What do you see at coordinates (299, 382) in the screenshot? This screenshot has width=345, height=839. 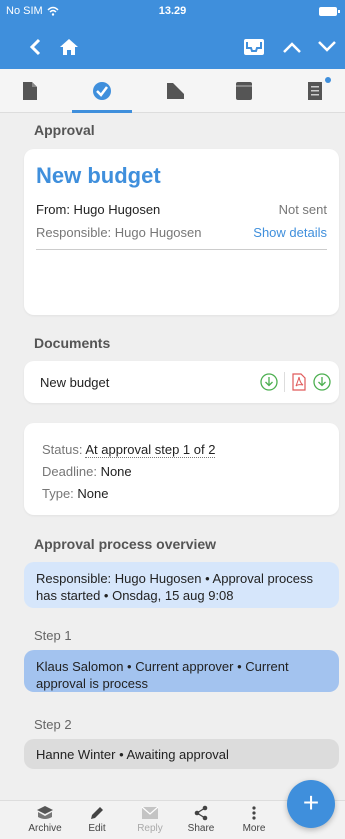 I see `pdf-icon` at bounding box center [299, 382].